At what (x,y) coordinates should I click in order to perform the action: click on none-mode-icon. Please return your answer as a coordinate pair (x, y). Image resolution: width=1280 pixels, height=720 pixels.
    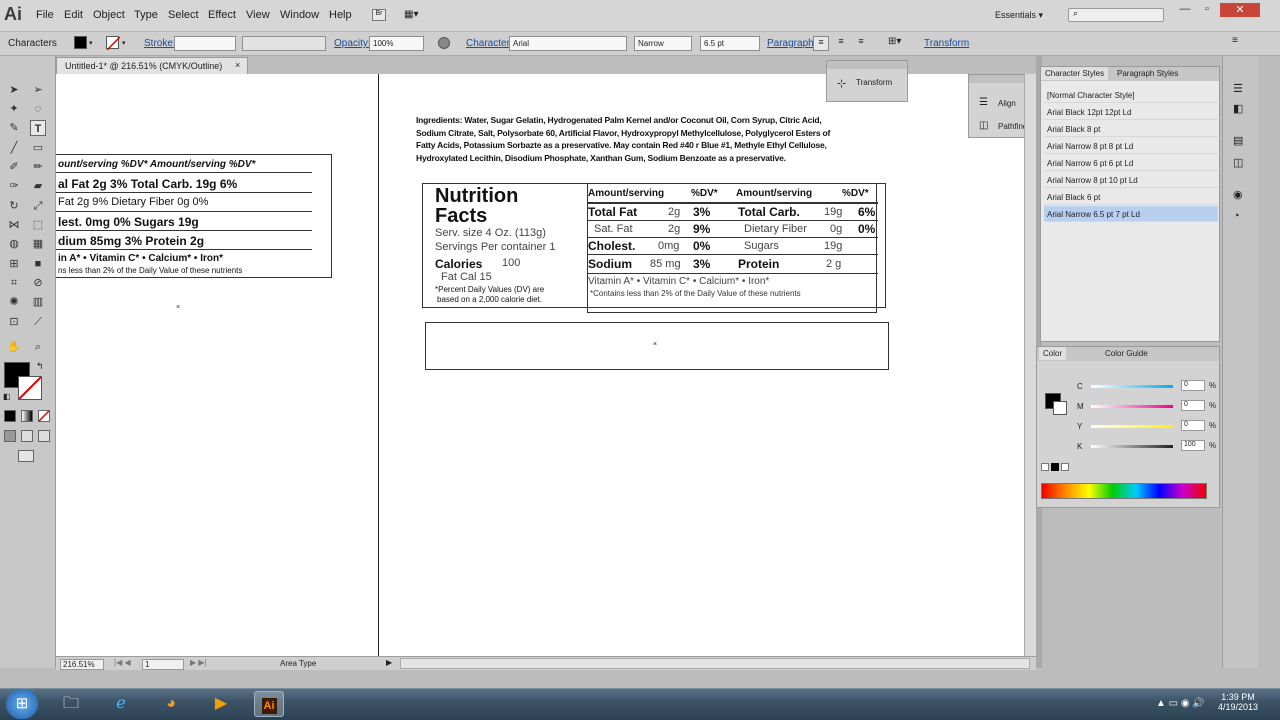
    Looking at the image, I should click on (44, 416).